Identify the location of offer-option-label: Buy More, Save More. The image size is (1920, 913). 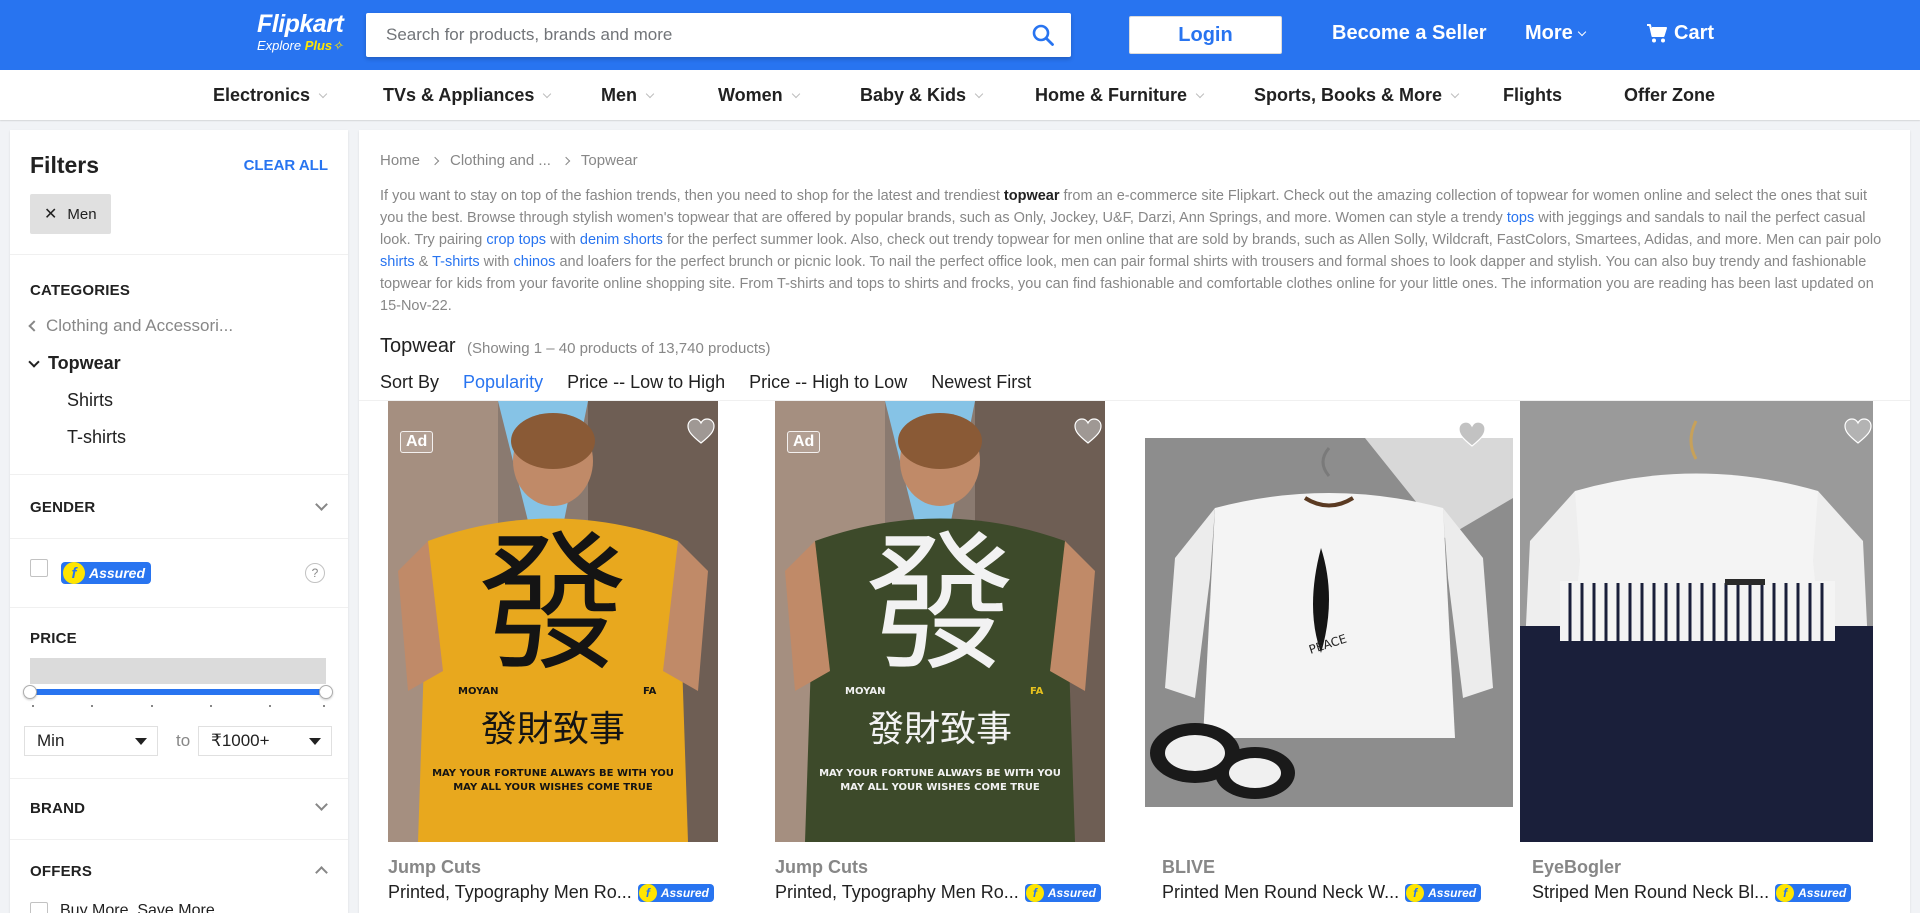
(137, 907).